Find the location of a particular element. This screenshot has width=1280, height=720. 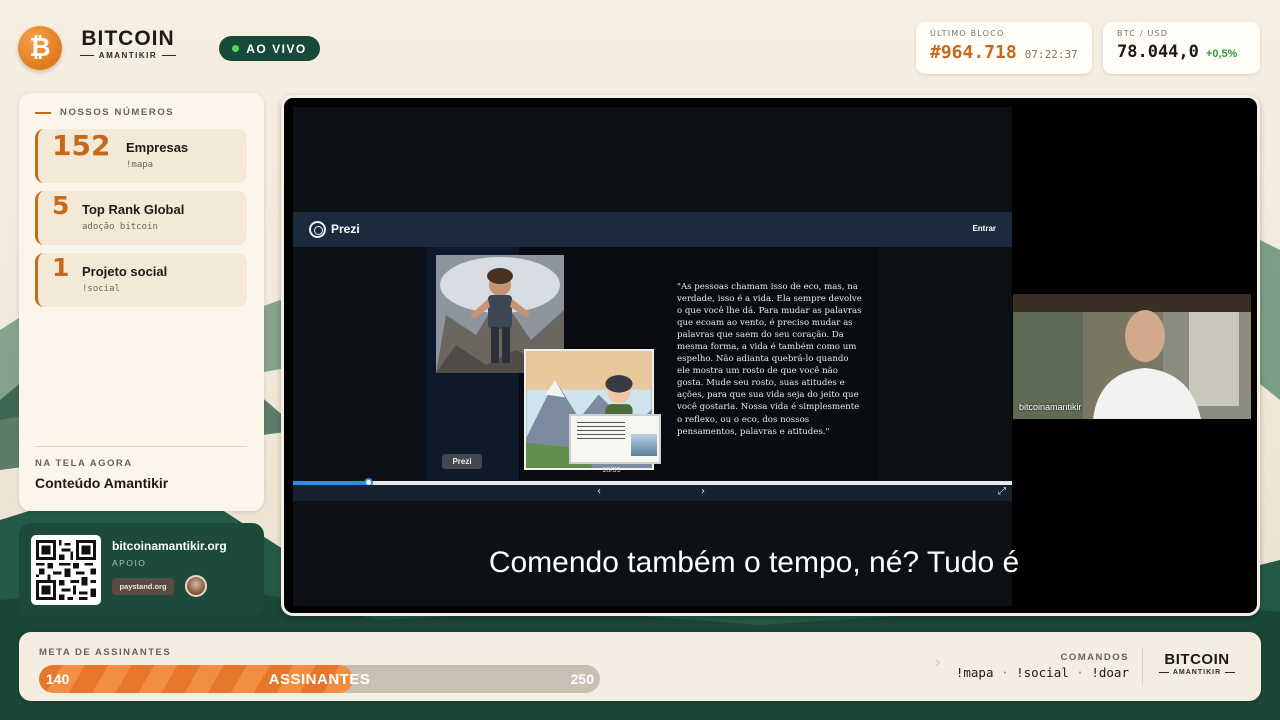

fullscreen-icon: ⤢ is located at coordinates (1002, 491).